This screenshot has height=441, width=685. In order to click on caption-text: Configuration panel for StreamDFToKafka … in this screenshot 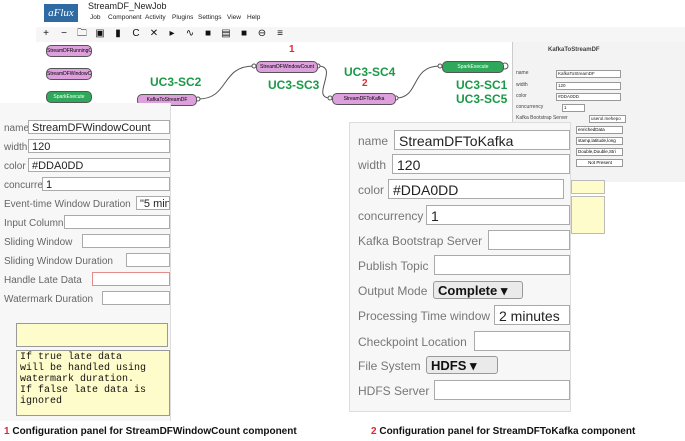, I will do `click(507, 431)`.